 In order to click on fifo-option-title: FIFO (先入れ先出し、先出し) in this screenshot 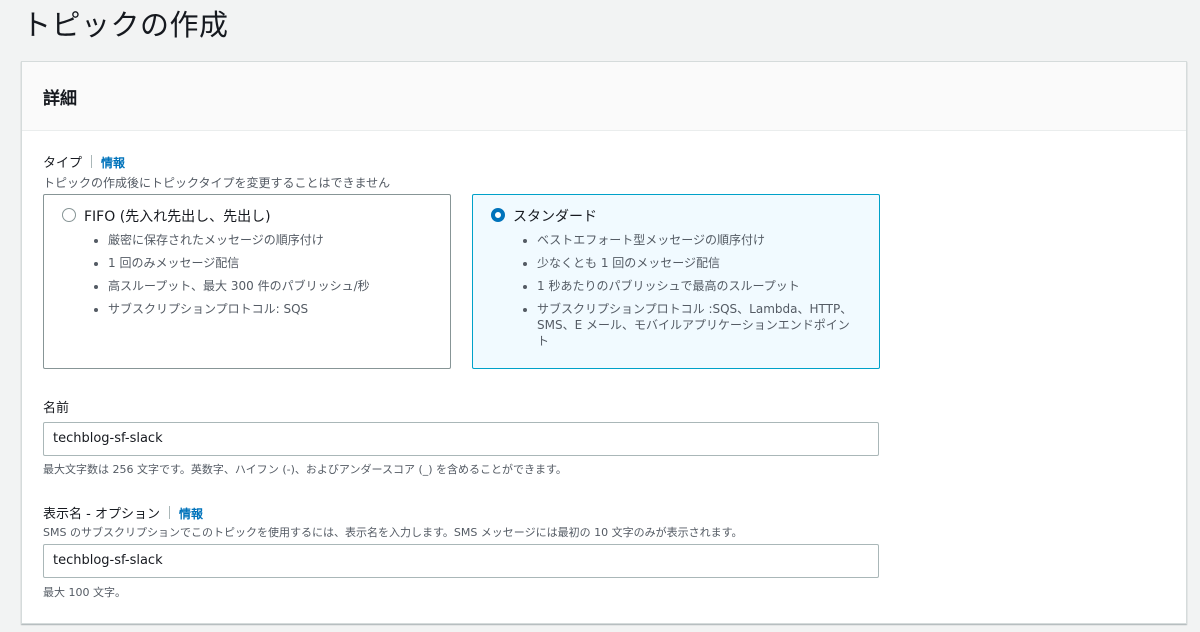, I will do `click(177, 217)`.